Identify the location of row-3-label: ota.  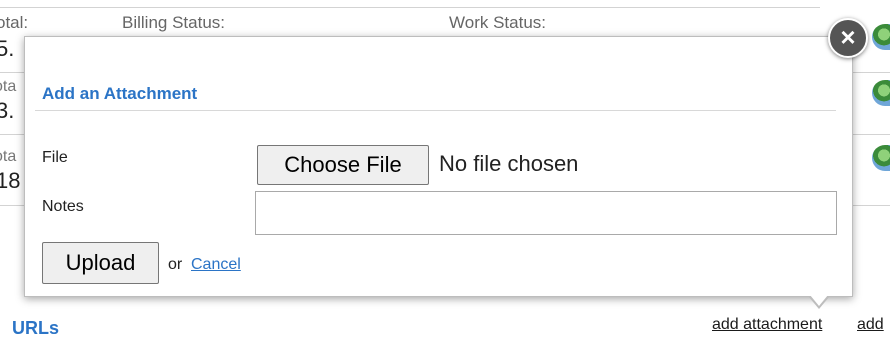
(8, 156).